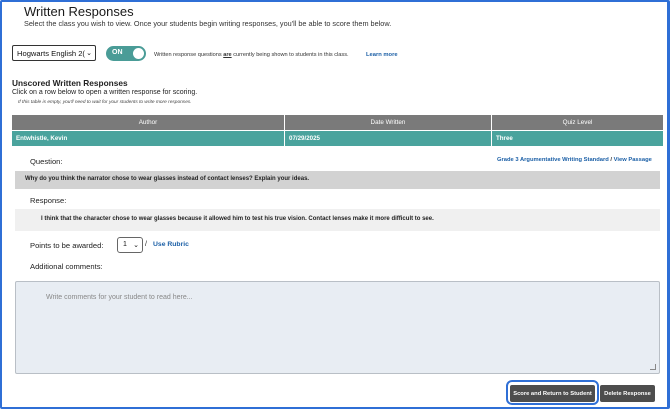  What do you see at coordinates (125, 244) in the screenshot?
I see `points-select-value: 1` at bounding box center [125, 244].